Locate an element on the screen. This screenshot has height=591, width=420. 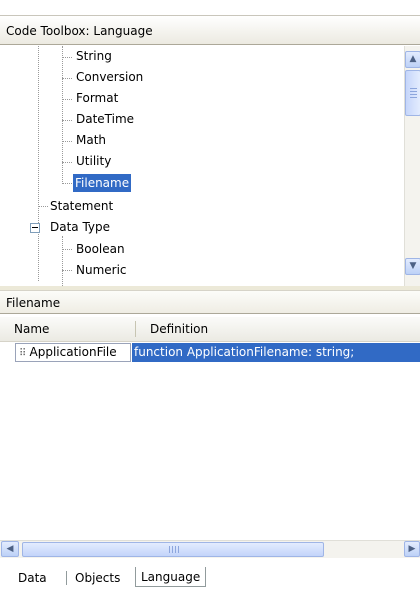
section-title: Filename is located at coordinates (210, 302).